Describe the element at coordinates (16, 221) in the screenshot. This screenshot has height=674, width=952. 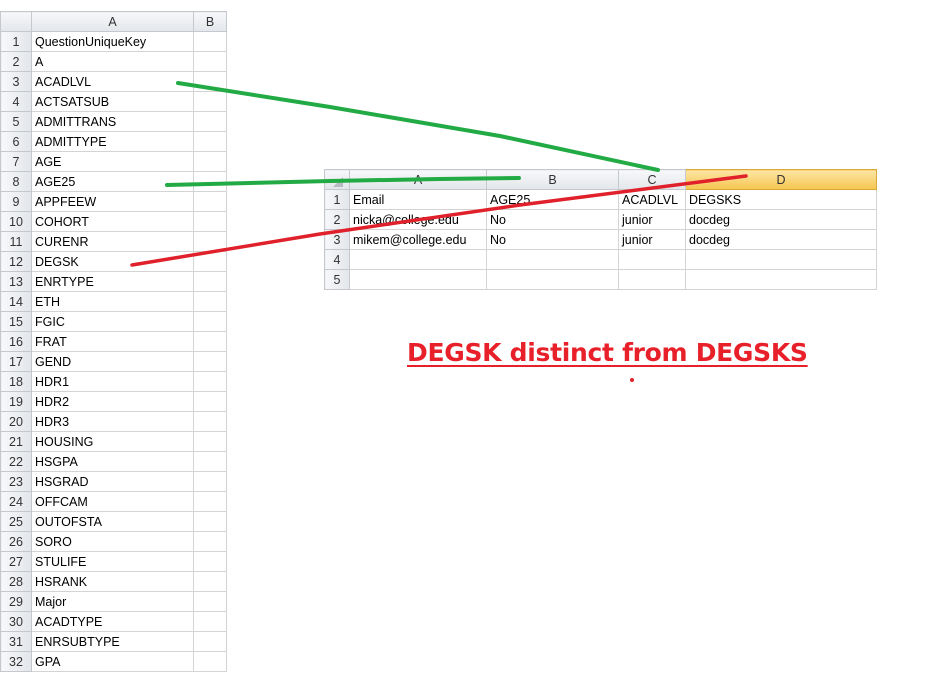
I see `row-header: 10` at that location.